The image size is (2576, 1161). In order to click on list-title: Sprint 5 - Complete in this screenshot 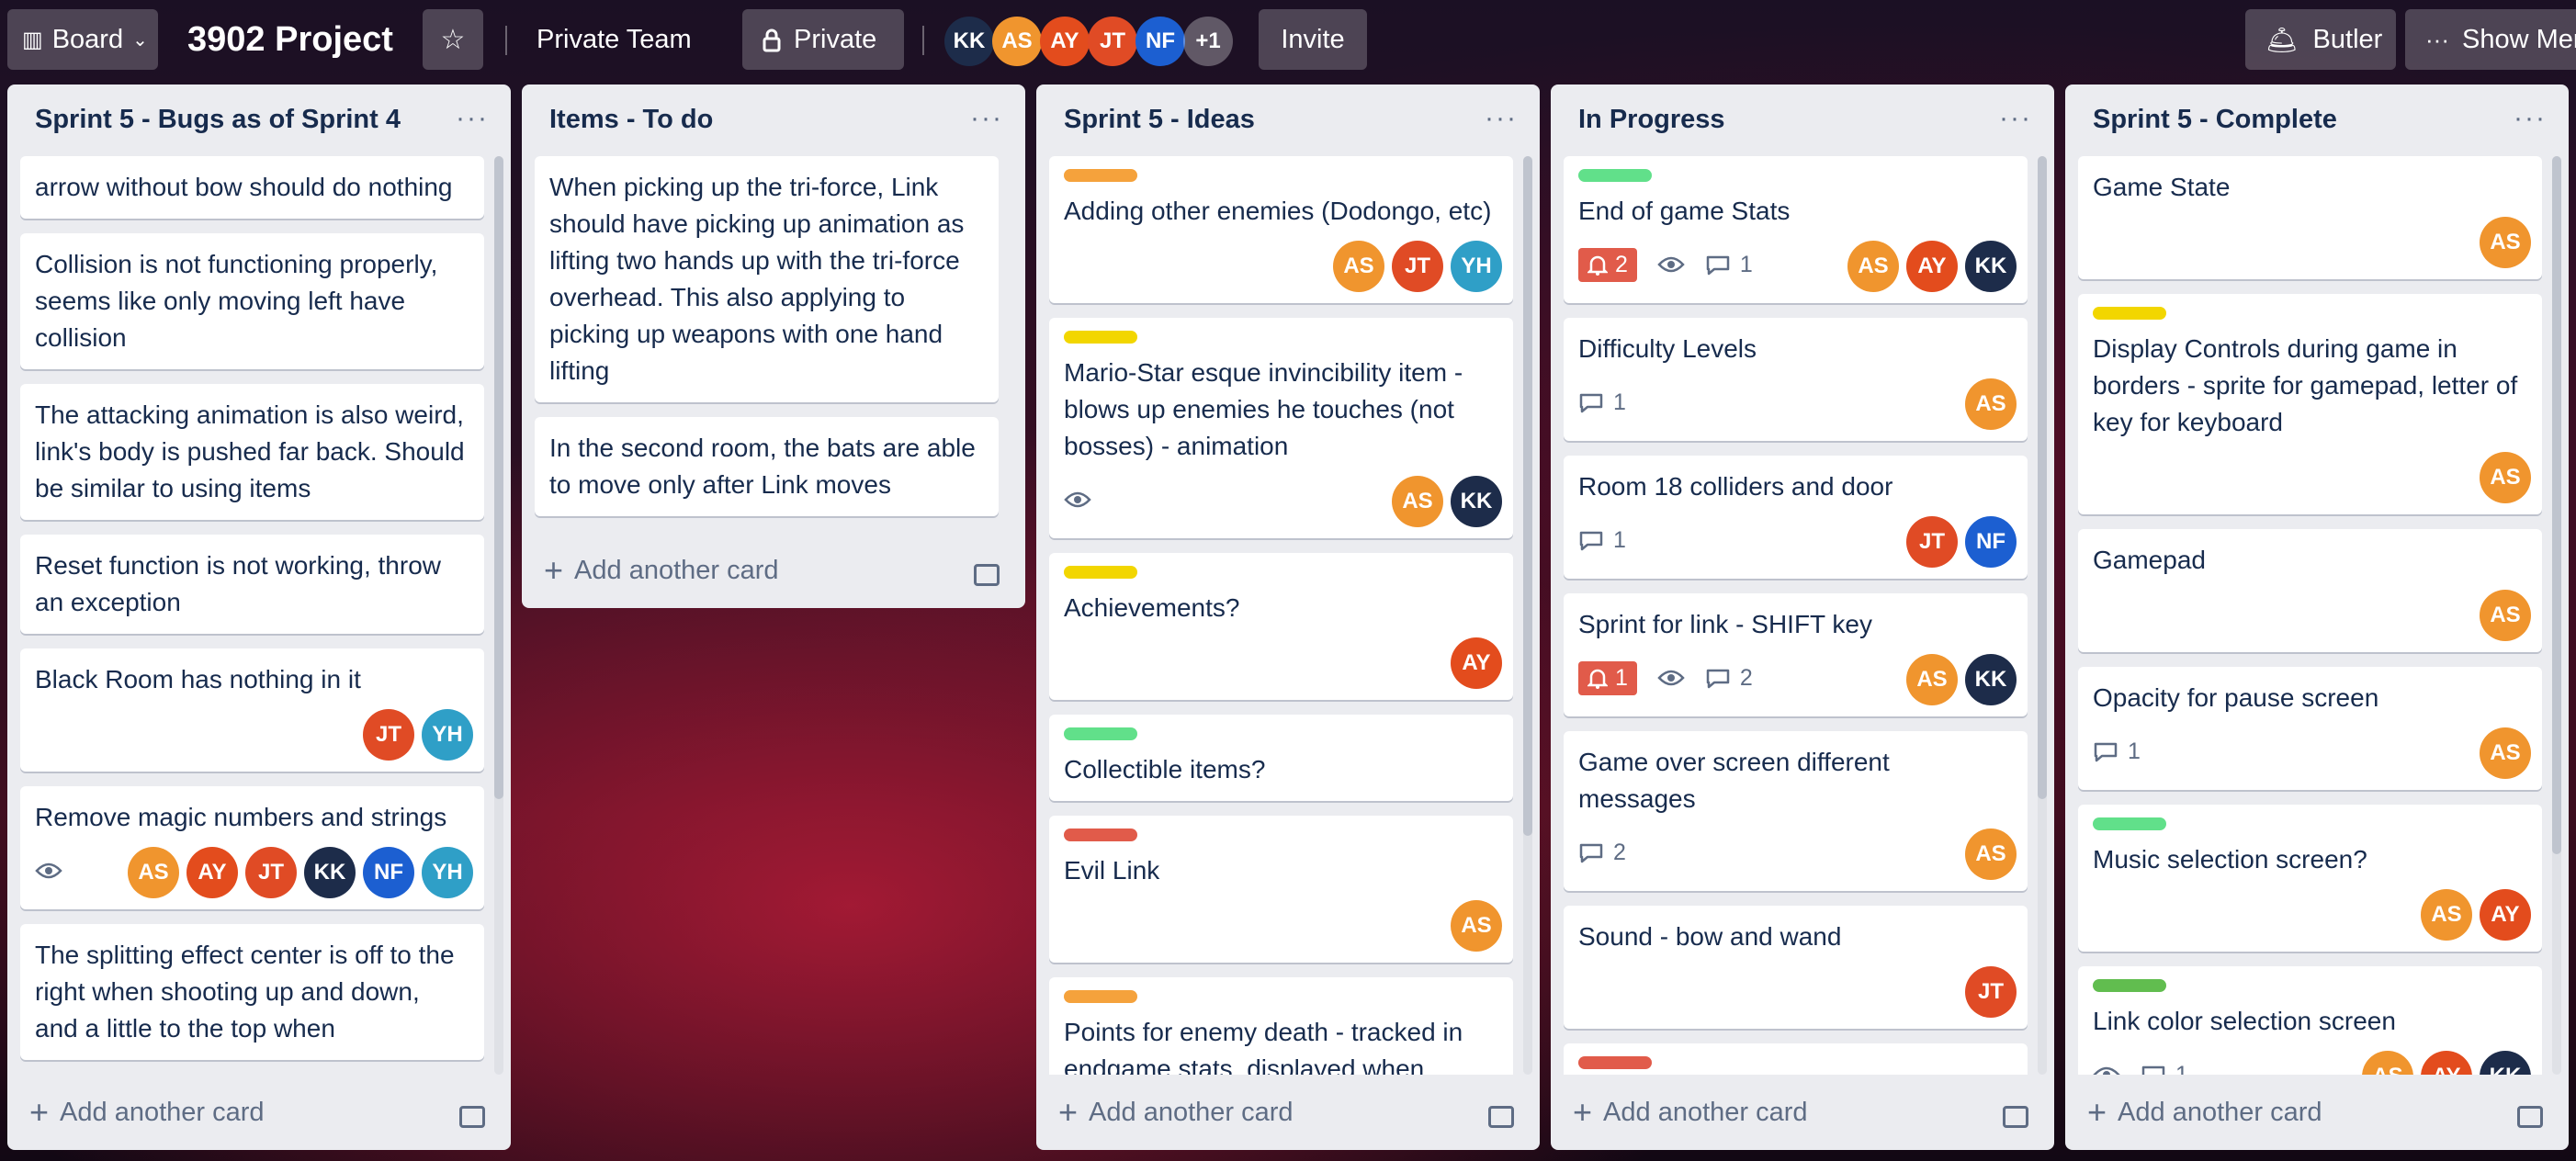, I will do `click(2215, 120)`.